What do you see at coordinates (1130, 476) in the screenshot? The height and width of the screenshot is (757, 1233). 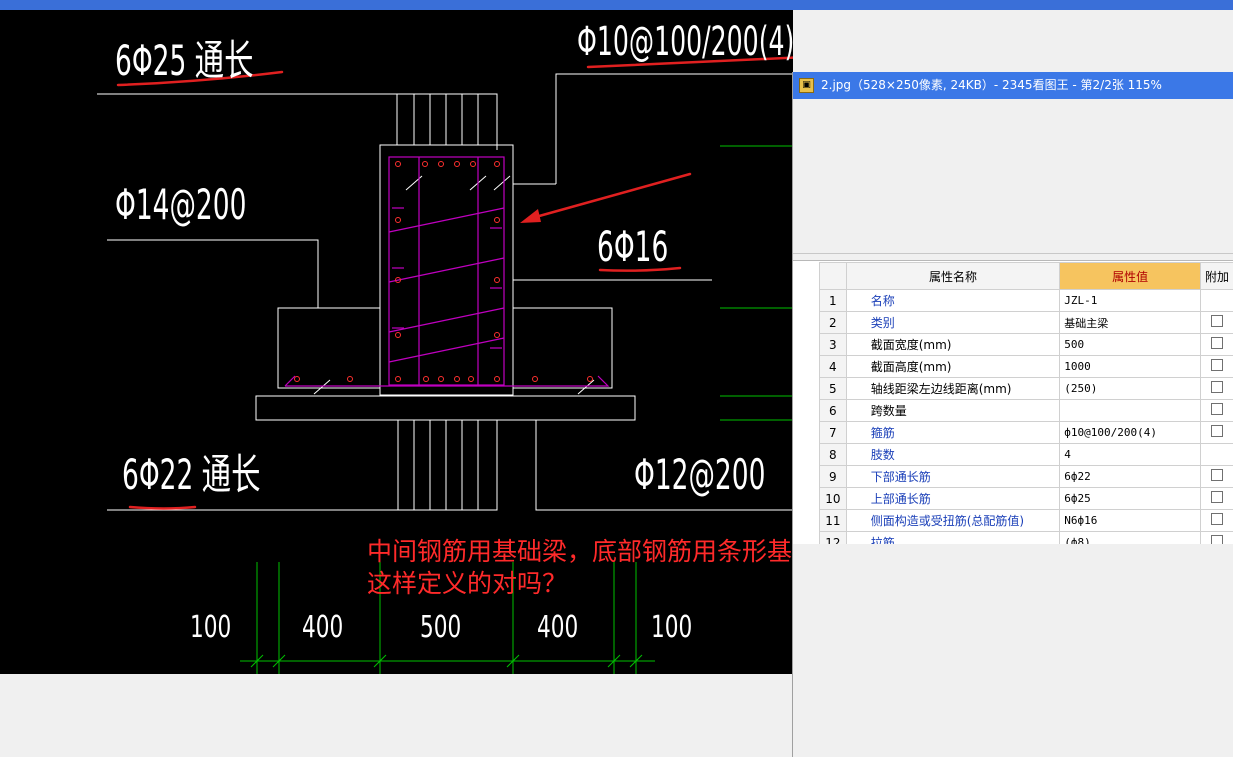 I see `property-value: 6ф22` at bounding box center [1130, 476].